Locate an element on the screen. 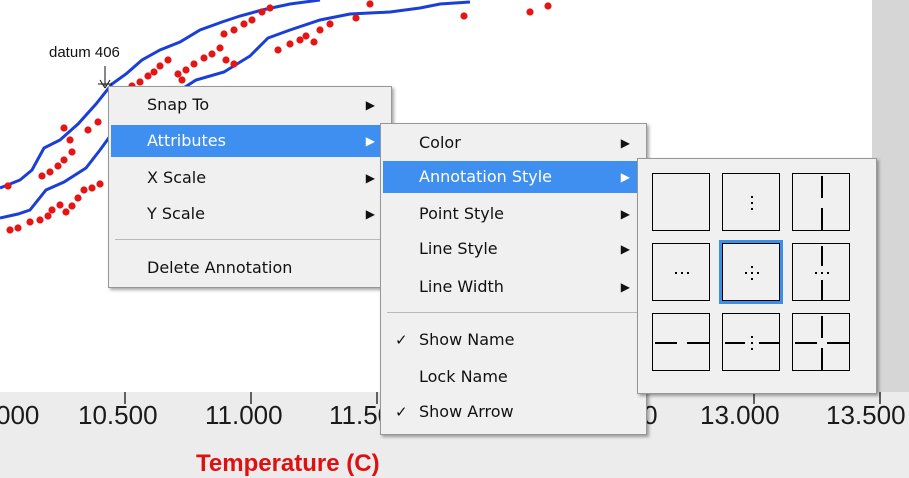 The height and width of the screenshot is (478, 909). menu-item-label: X Scale is located at coordinates (177, 177).